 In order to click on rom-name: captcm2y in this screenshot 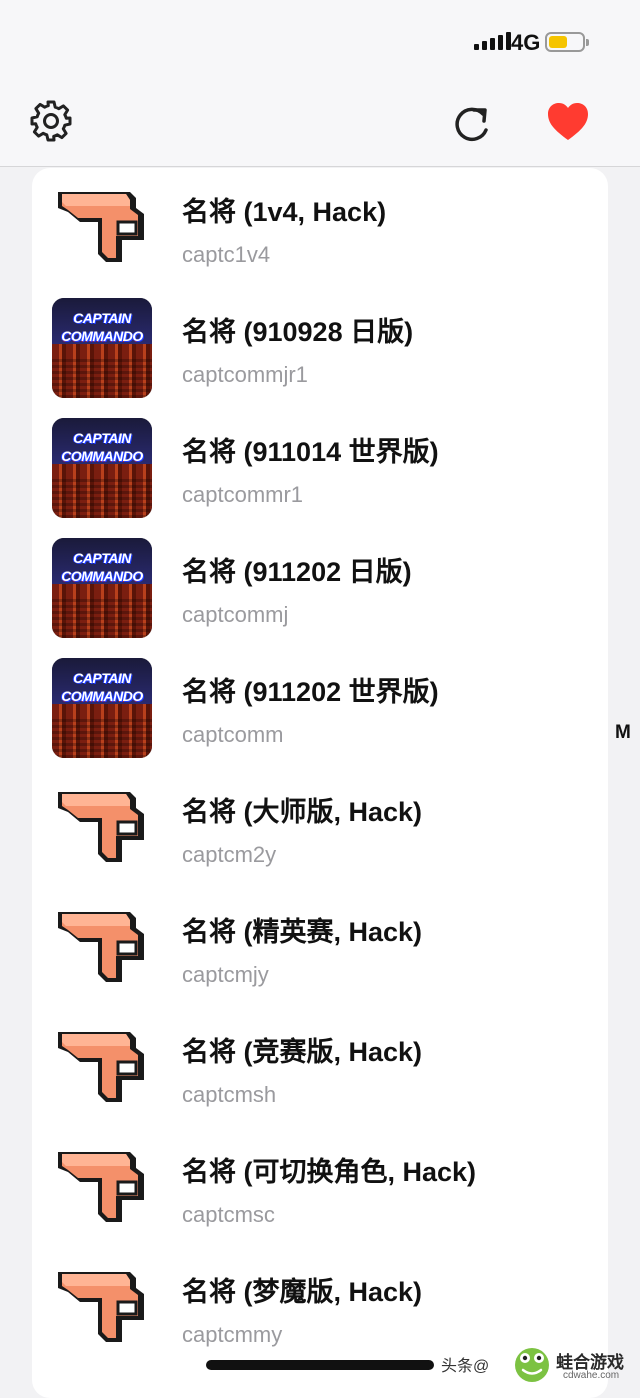, I will do `click(229, 854)`.